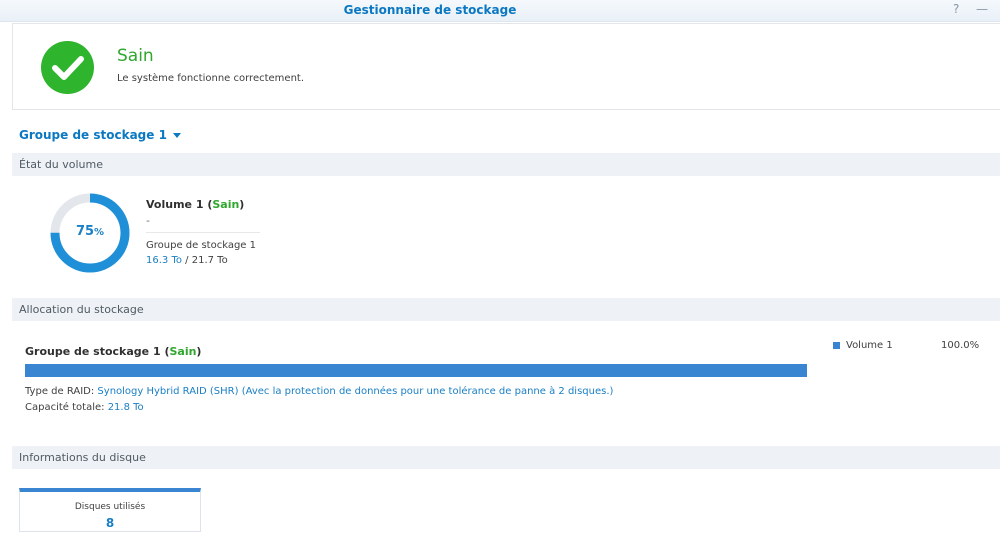 The image size is (1000, 540). I want to click on total-capacity: Capacité totale: 21.8 To, so click(84, 407).